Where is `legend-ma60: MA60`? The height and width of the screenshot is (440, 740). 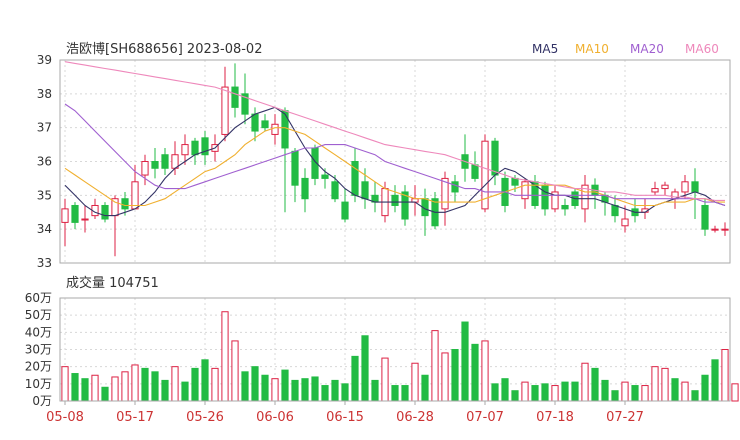 legend-ma60: MA60 is located at coordinates (702, 49).